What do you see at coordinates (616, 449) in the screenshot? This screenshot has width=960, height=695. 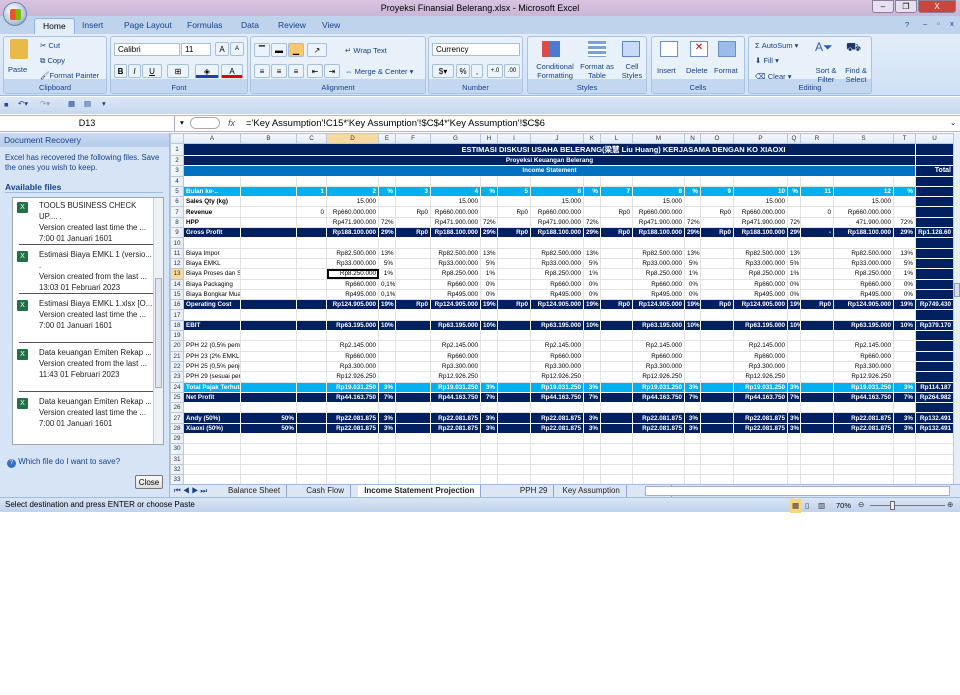 I see `cell-L30` at bounding box center [616, 449].